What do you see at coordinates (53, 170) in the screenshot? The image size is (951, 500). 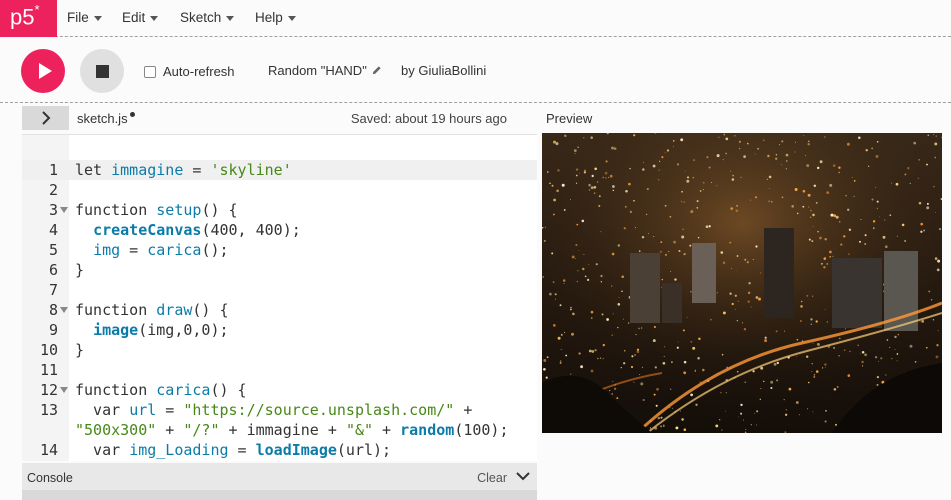 I see `line-number: 1` at bounding box center [53, 170].